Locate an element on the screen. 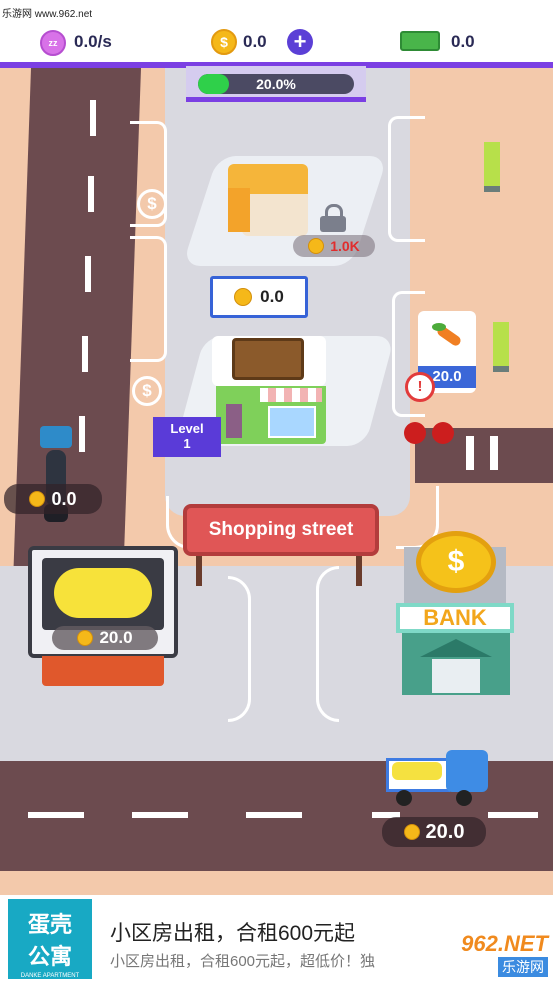  level-value: 1 is located at coordinates (187, 443).